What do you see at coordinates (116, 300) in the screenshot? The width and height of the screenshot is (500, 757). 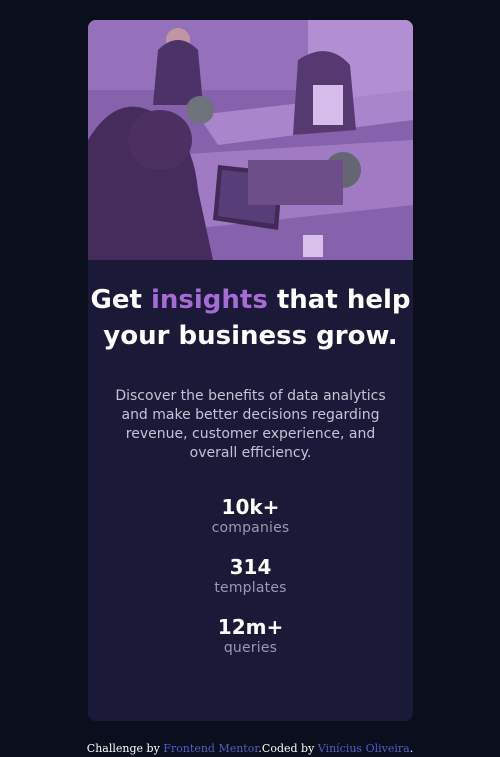 I see `headline-start: Get` at bounding box center [116, 300].